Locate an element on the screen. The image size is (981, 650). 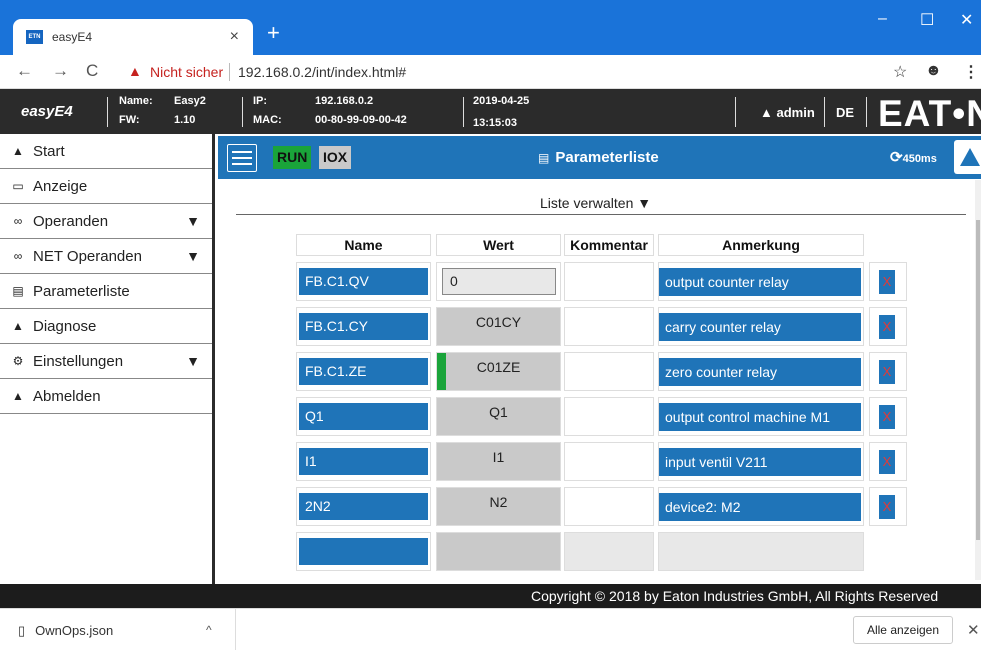
date-value: 2019-04-25 is located at coordinates (501, 101).